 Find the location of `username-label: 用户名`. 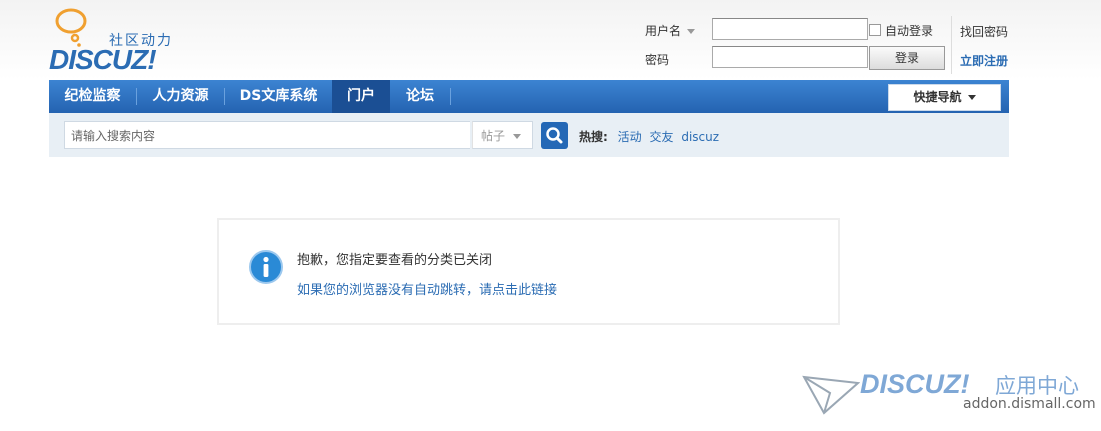

username-label: 用户名 is located at coordinates (670, 30).